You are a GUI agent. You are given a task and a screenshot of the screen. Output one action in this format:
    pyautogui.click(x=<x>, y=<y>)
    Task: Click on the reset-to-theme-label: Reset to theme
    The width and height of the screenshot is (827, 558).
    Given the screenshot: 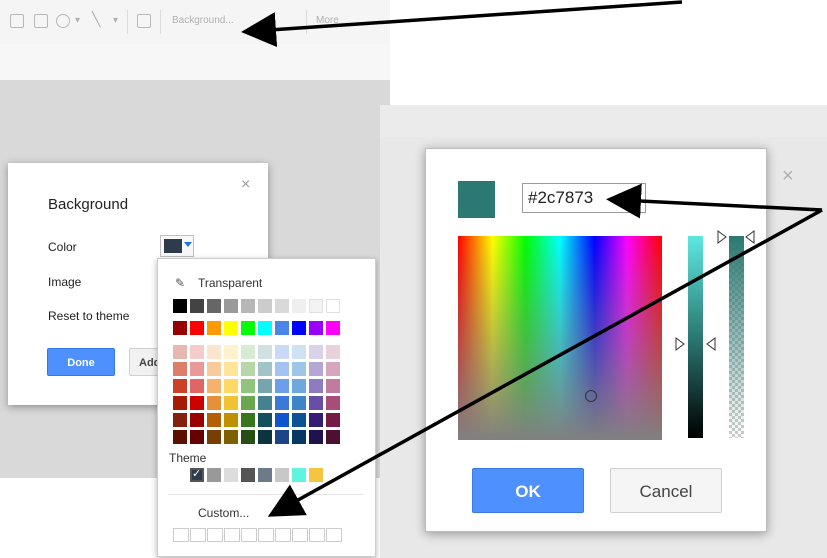 What is the action you would take?
    pyautogui.click(x=88, y=316)
    